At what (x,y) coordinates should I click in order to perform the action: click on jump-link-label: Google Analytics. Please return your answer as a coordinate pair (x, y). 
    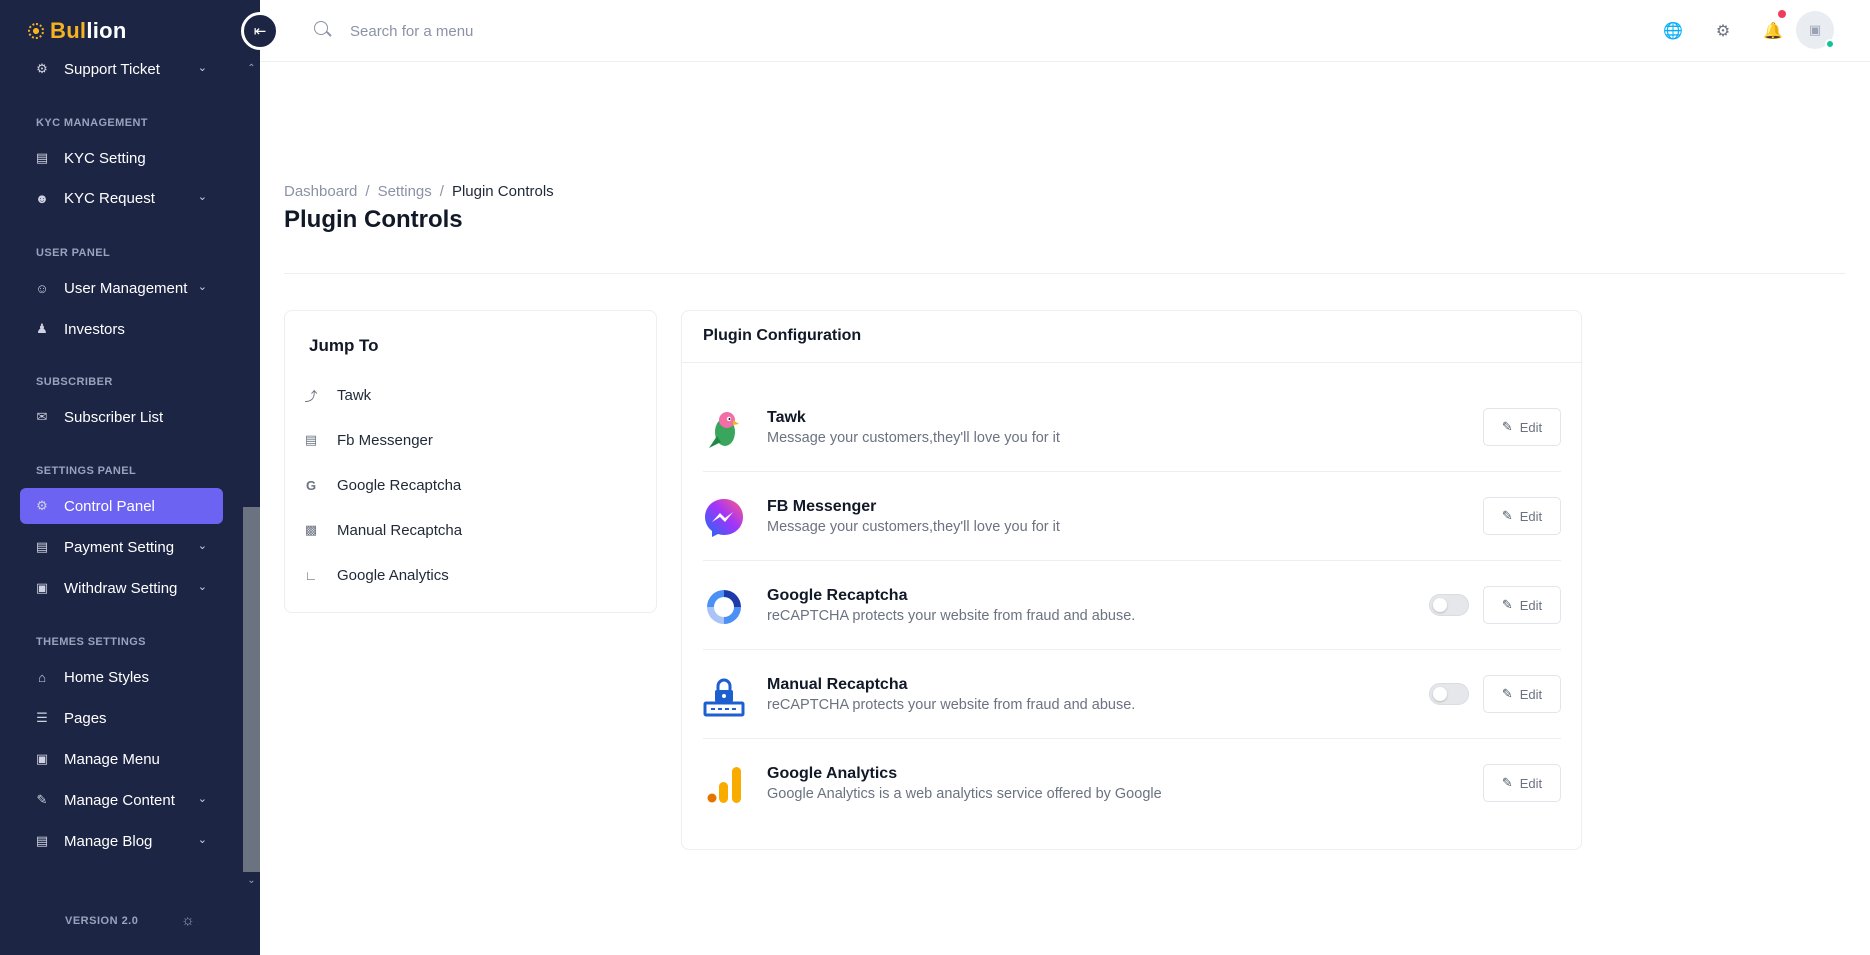
    Looking at the image, I should click on (393, 575).